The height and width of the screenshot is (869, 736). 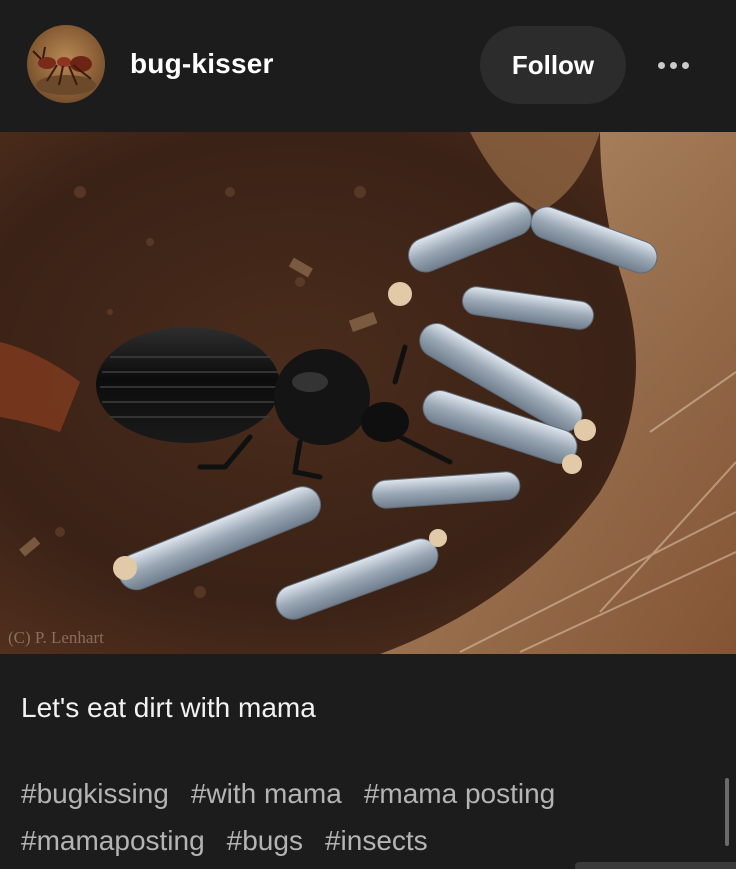 What do you see at coordinates (265, 840) in the screenshot?
I see `tag-link: #bugs` at bounding box center [265, 840].